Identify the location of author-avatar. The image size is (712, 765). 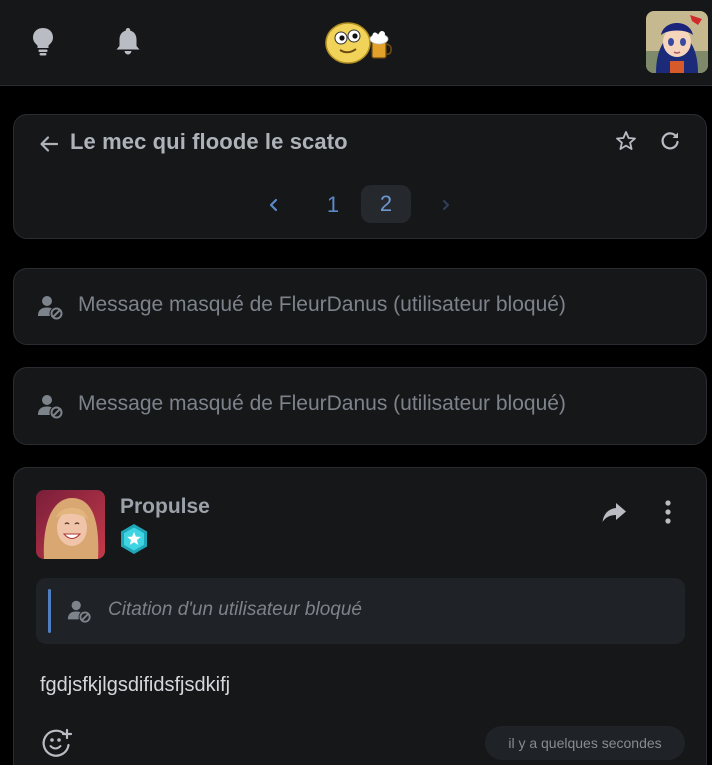
(70, 524).